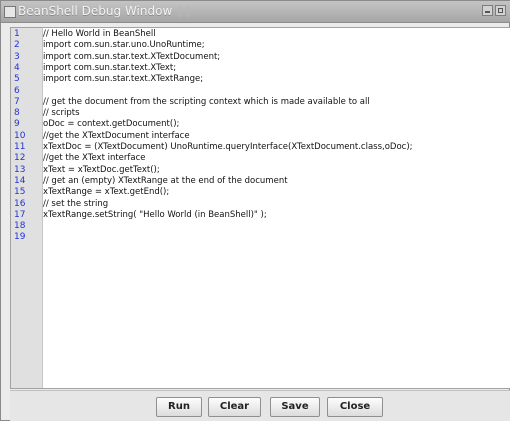 This screenshot has width=510, height=421. Describe the element at coordinates (487, 10) in the screenshot. I see `minimize-icon` at that location.